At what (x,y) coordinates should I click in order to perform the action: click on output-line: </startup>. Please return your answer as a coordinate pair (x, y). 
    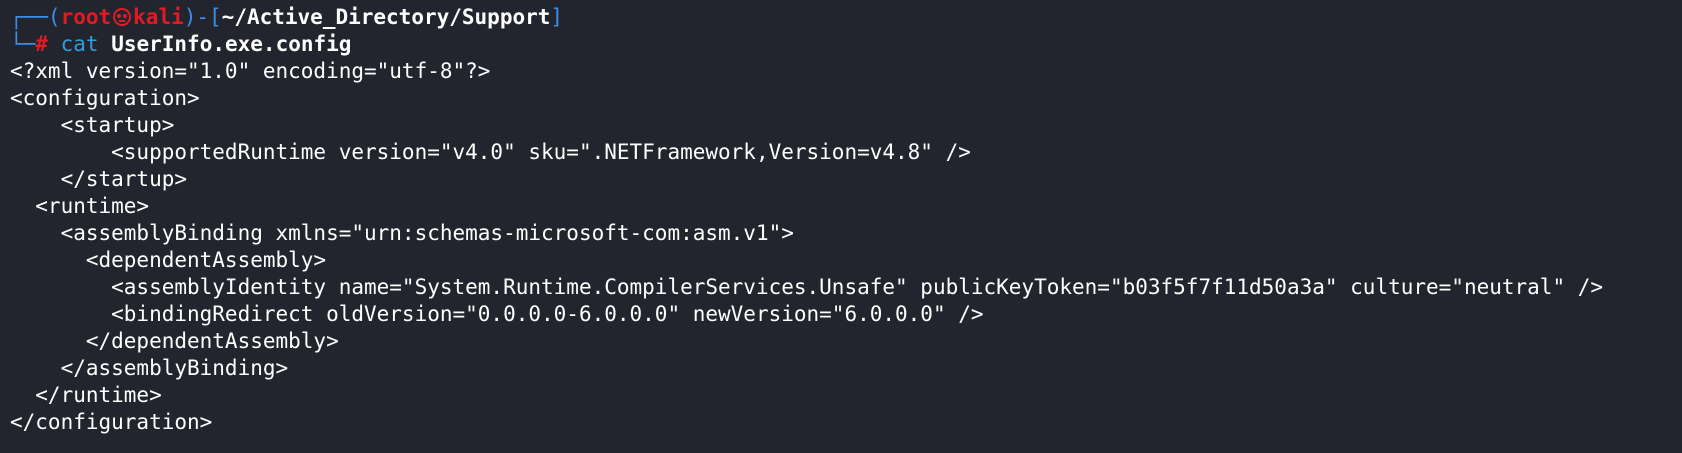
    Looking at the image, I should click on (99, 179).